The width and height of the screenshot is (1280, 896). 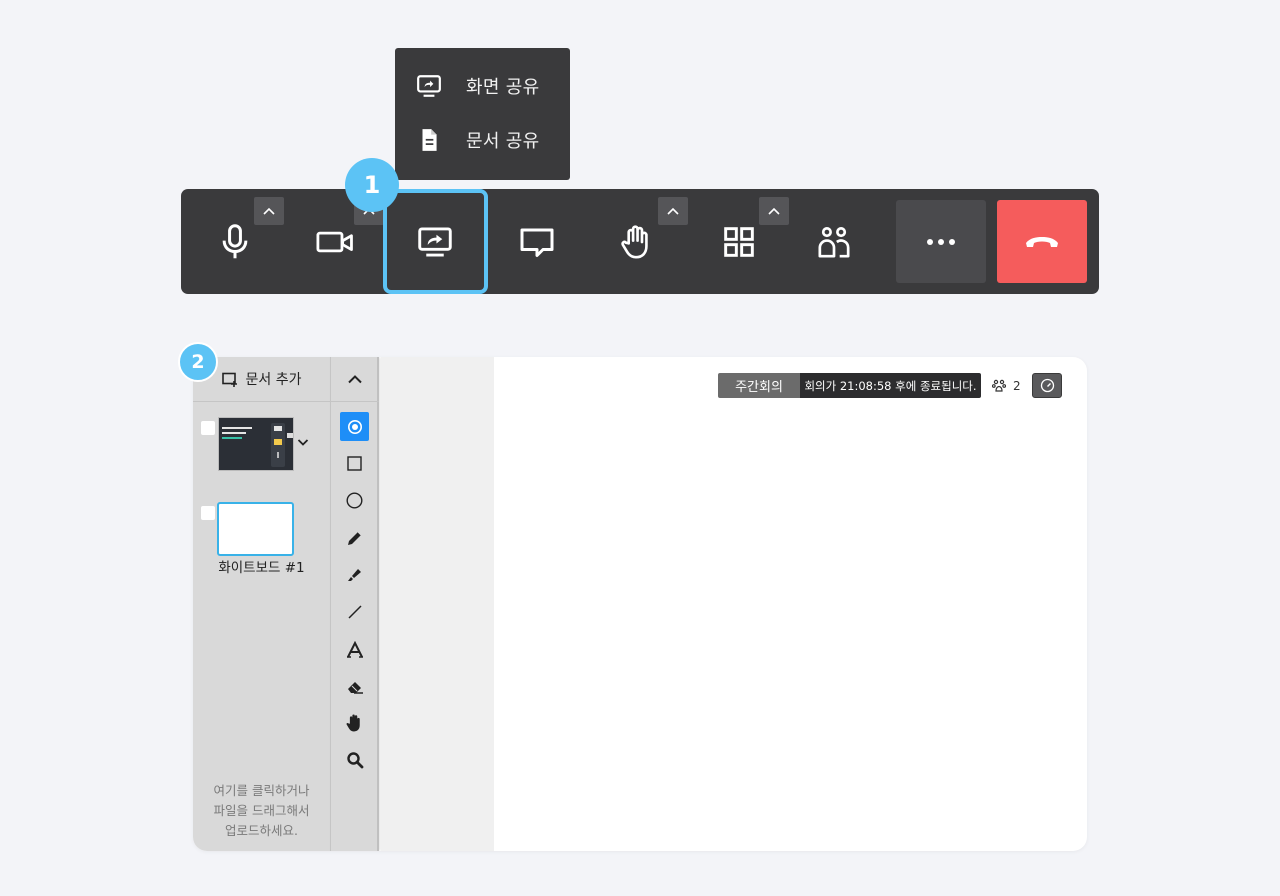 I want to click on end-call-button, so click(x=1042, y=241).